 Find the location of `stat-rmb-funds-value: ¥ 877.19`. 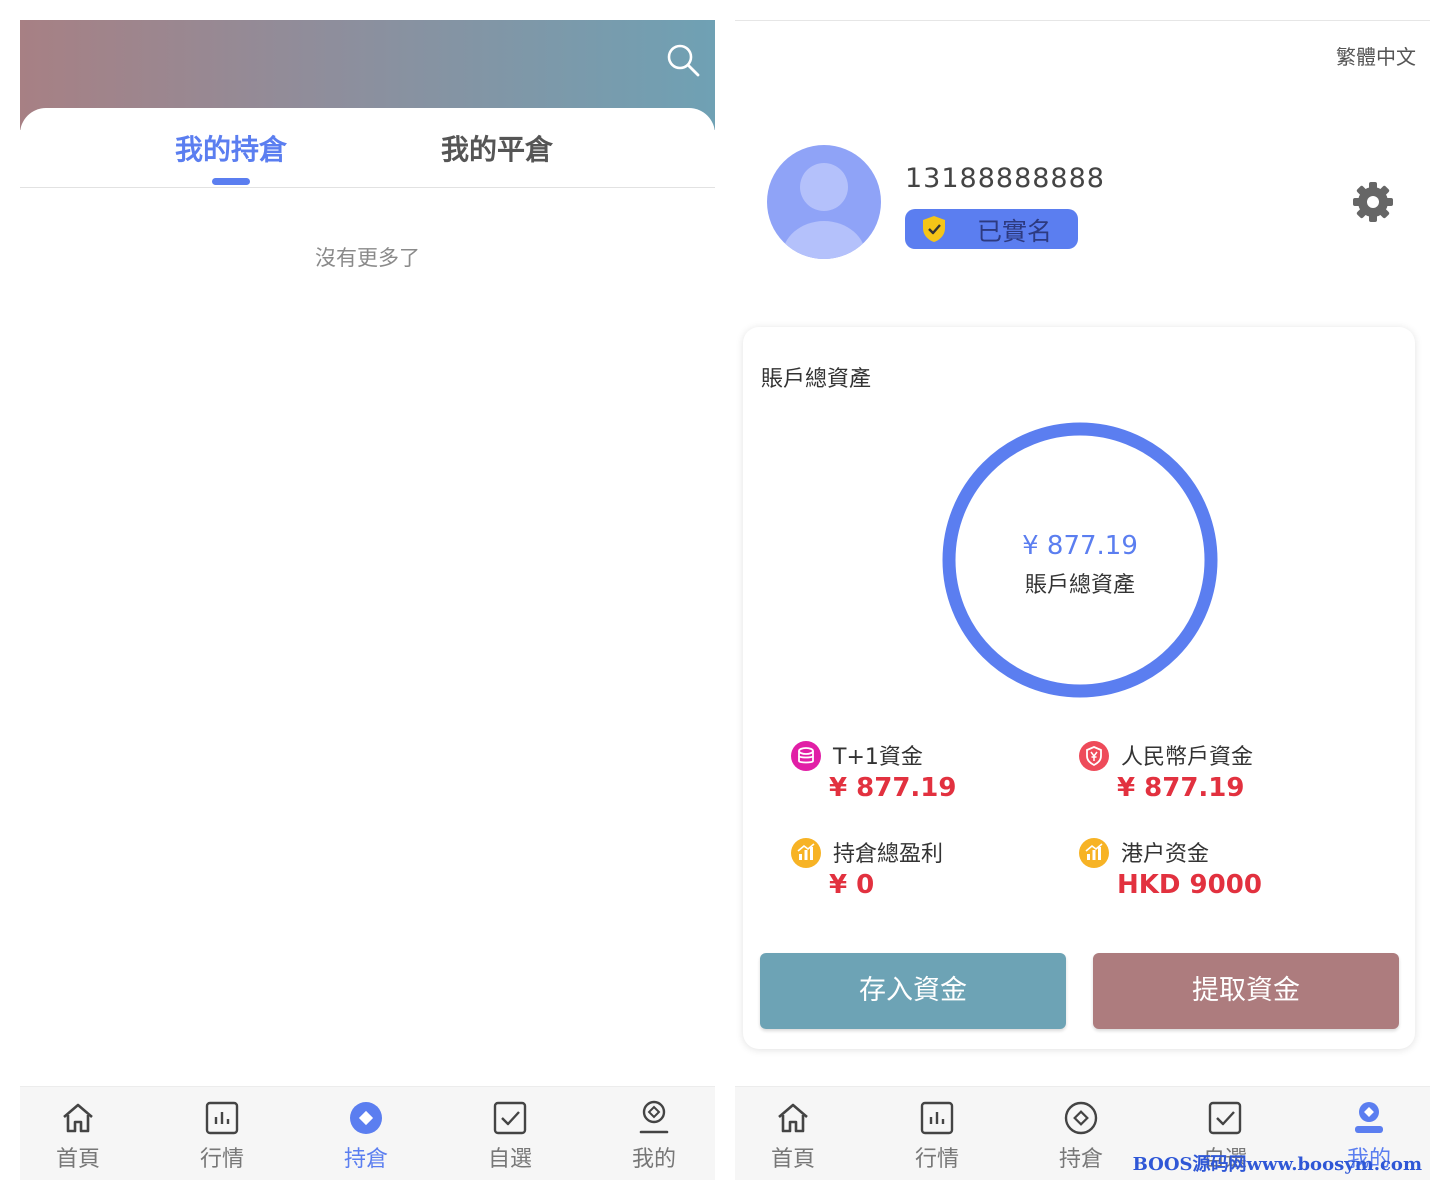

stat-rmb-funds-value: ¥ 877.19 is located at coordinates (1181, 788).